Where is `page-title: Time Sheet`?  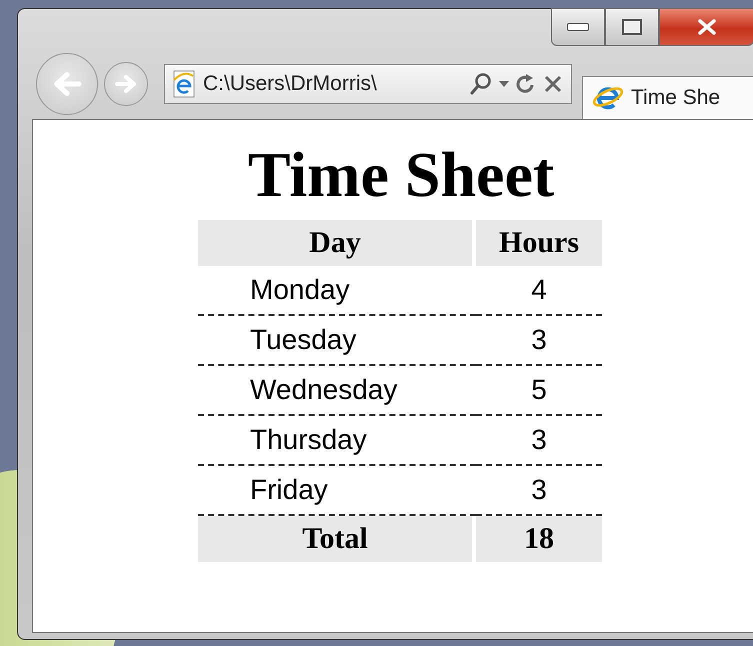 page-title: Time Sheet is located at coordinates (401, 175).